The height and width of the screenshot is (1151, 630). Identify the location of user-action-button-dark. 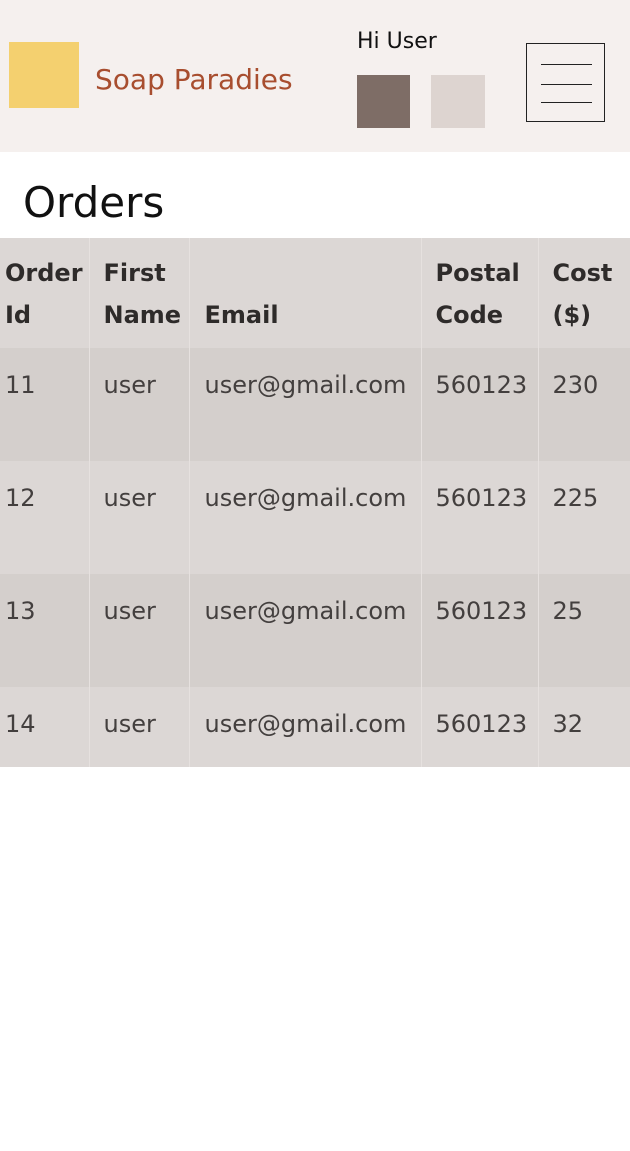
(383, 101).